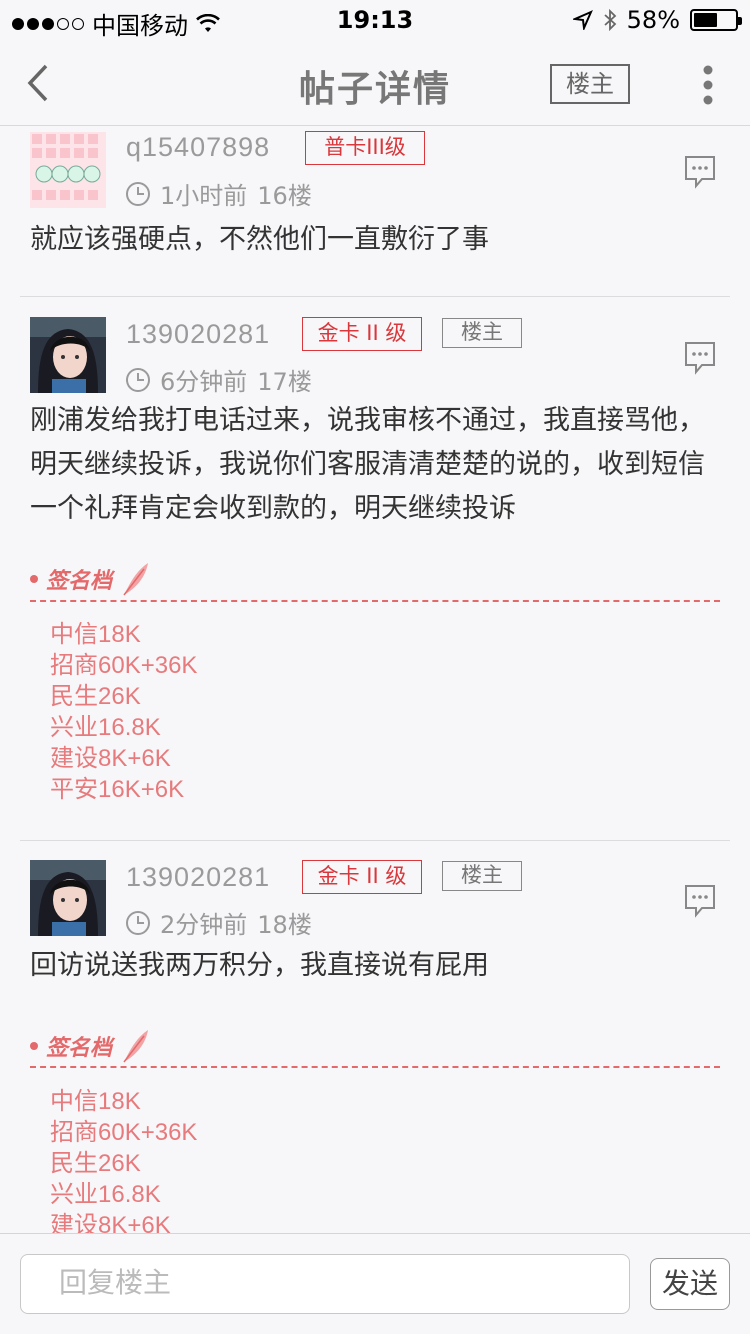 This screenshot has width=750, height=1334. I want to click on post-body: 就应该强硬点，不然他们一直敷衍了事, so click(259, 239).